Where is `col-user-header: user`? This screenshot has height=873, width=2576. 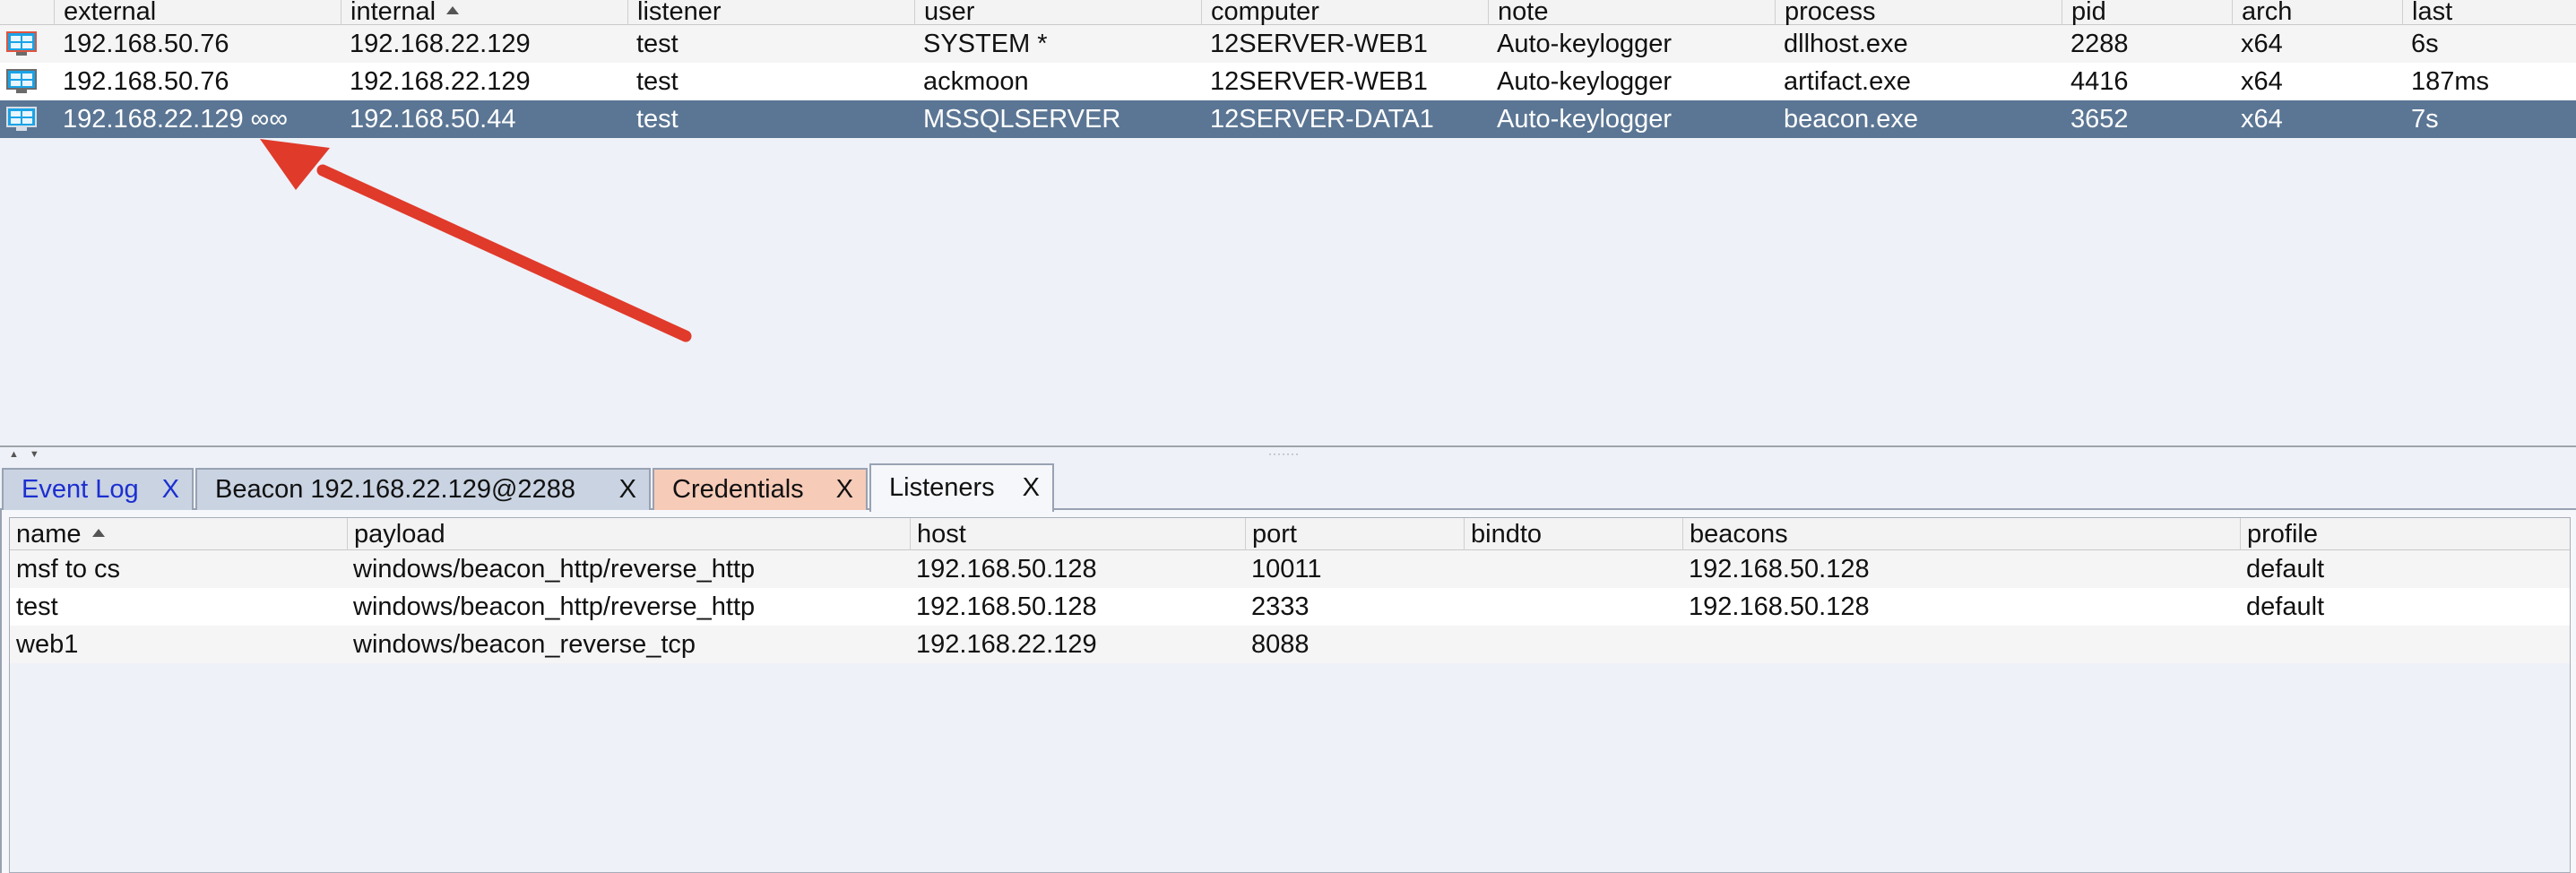
col-user-header: user is located at coordinates (1057, 12).